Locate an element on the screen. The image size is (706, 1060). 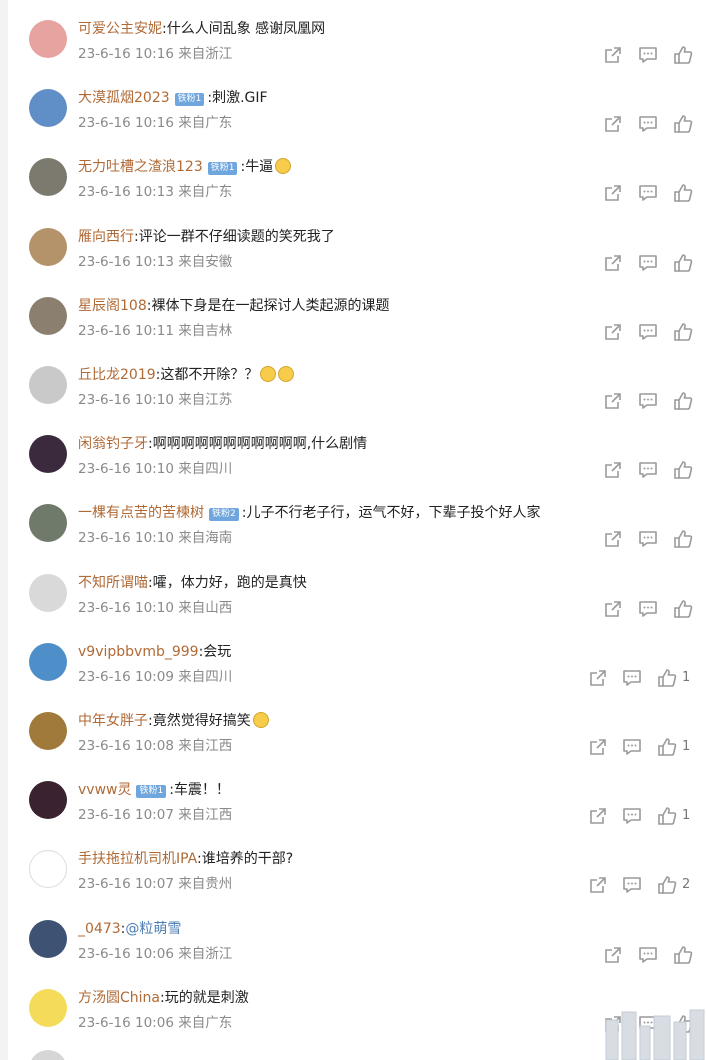
comment-meta: 23-6-16 10:11 来自吉林 is located at coordinates (155, 331).